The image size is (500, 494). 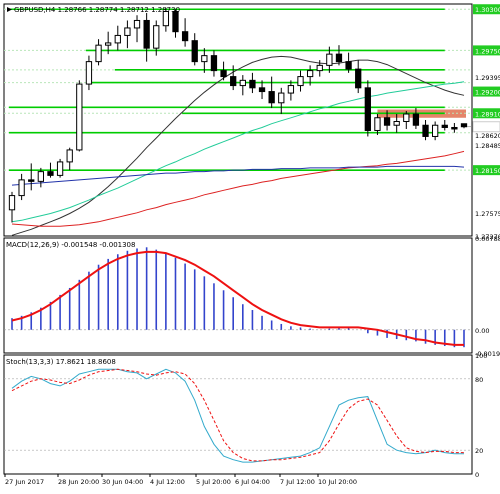 What do you see at coordinates (78, 482) in the screenshot?
I see `x-tick-label: 28 Jun 20:00` at bounding box center [78, 482].